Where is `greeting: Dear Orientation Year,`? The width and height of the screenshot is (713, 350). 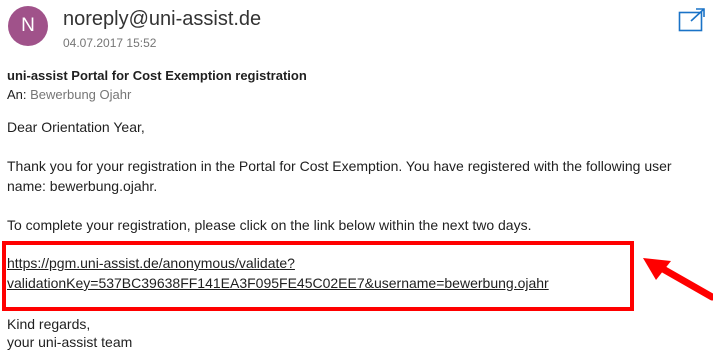
greeting: Dear Orientation Year, is located at coordinates (76, 127).